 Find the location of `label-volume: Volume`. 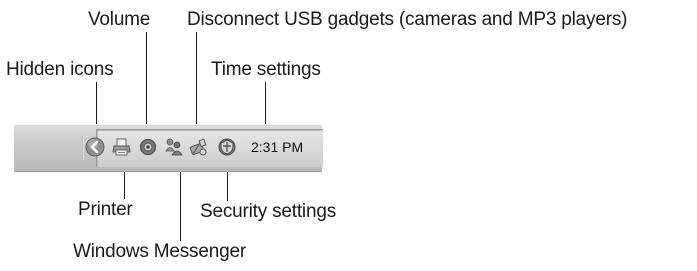

label-volume: Volume is located at coordinates (119, 19).